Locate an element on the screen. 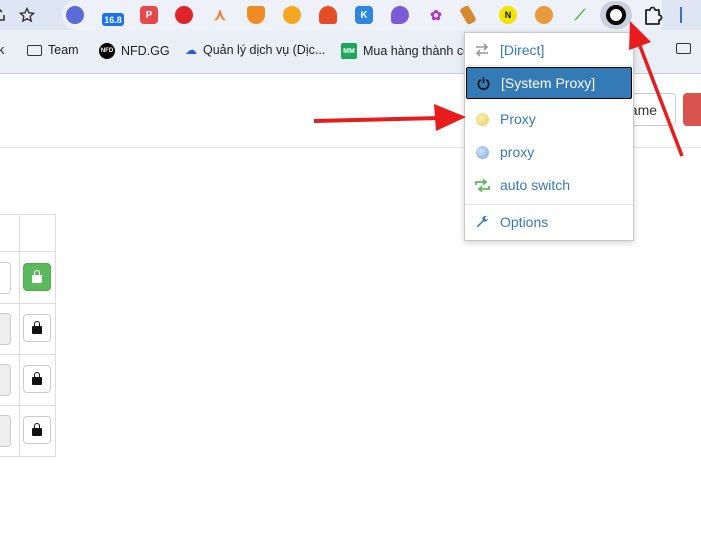 The width and height of the screenshot is (701, 539). red-arrow-pointing-extension is located at coordinates (656, 89).